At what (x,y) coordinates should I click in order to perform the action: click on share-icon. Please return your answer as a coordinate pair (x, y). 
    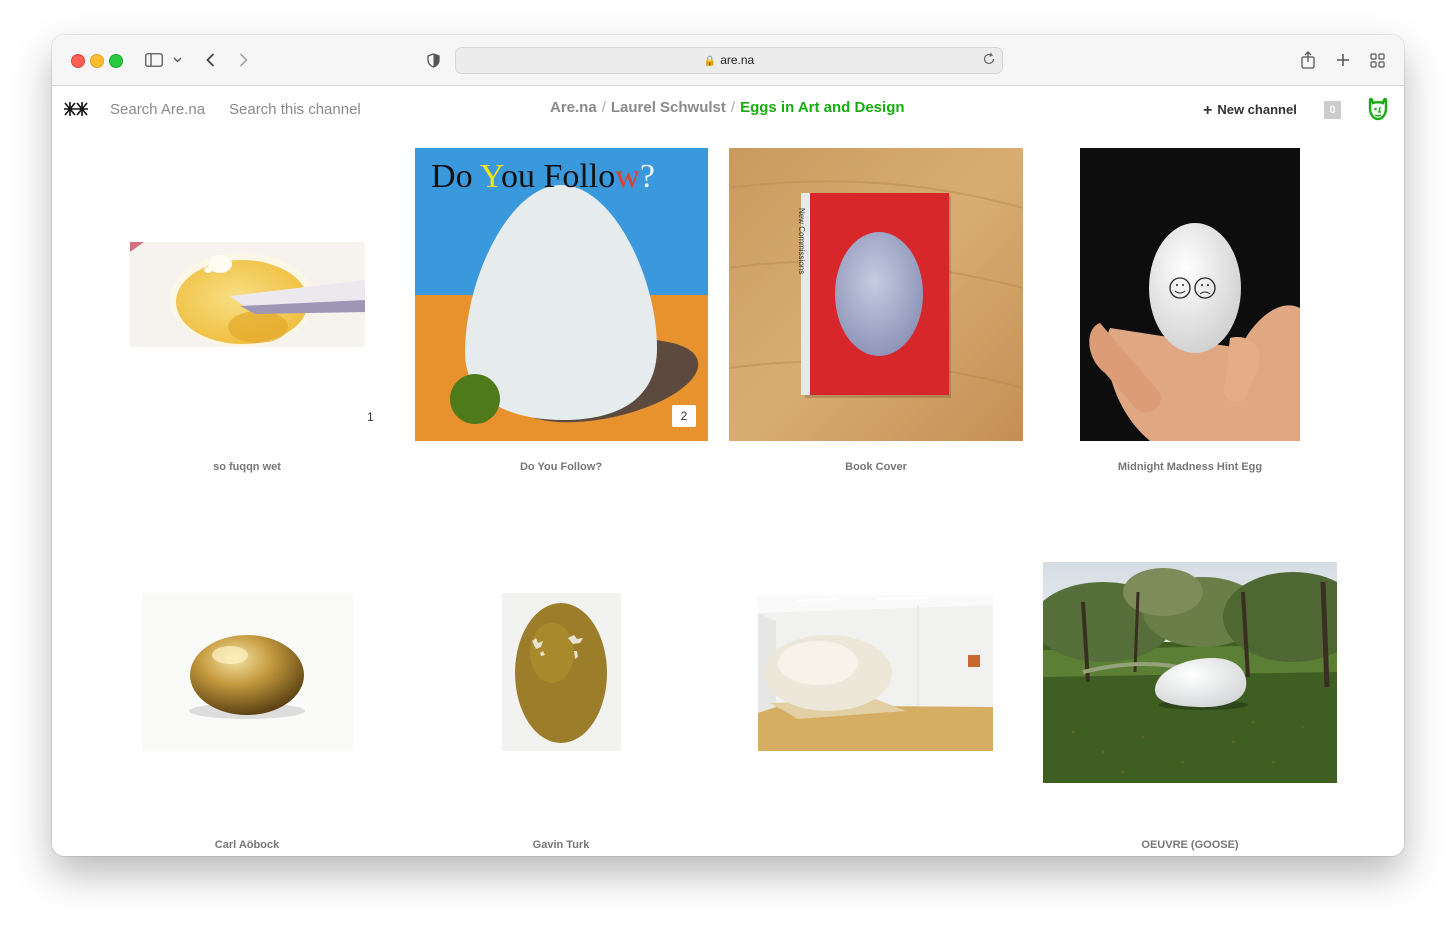
    Looking at the image, I should click on (1308, 60).